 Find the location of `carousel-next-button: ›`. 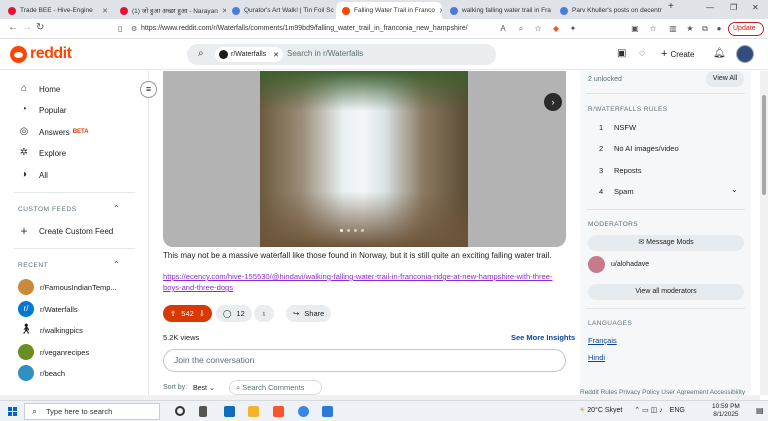

carousel-next-button: › is located at coordinates (553, 102).